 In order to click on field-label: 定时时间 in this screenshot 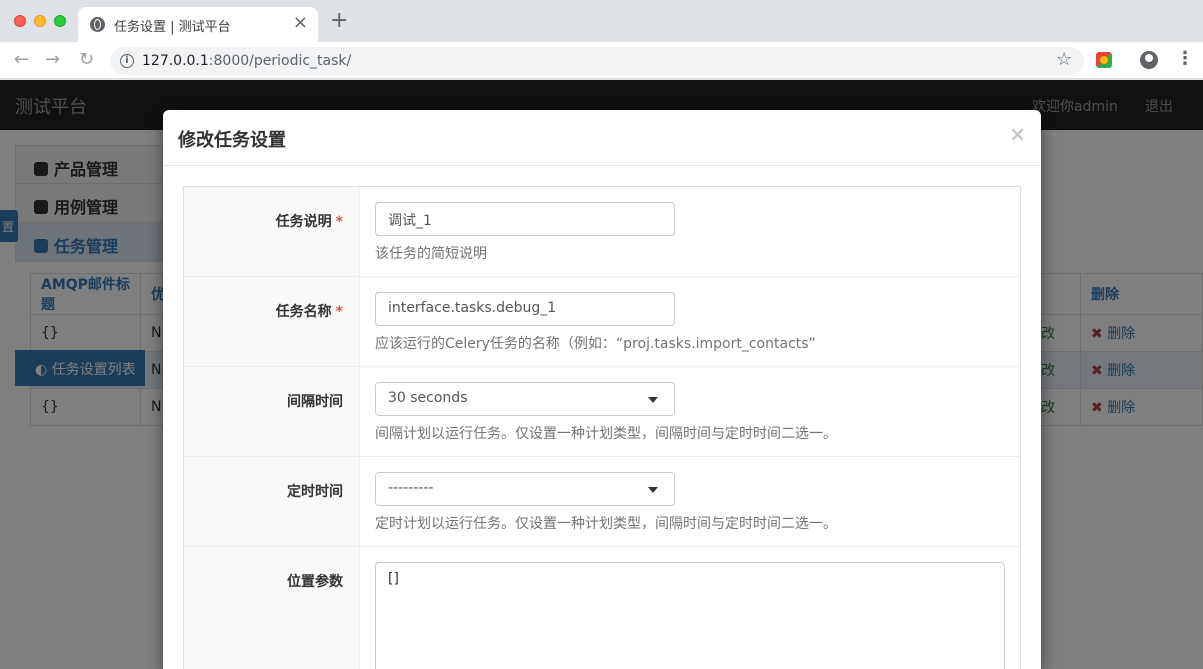, I will do `click(315, 492)`.